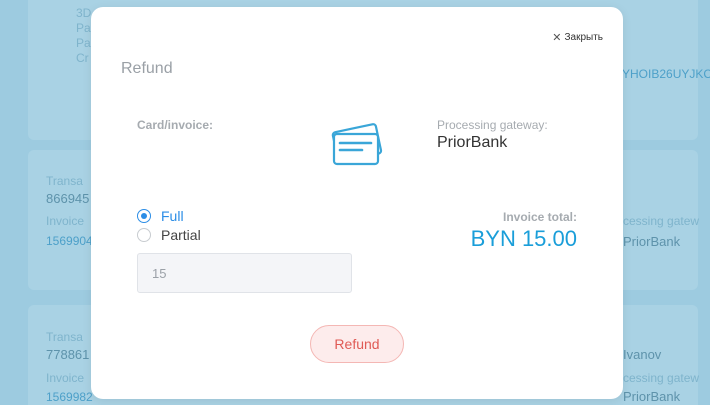  I want to click on refund-type-group: Full Partial, so click(169, 226).